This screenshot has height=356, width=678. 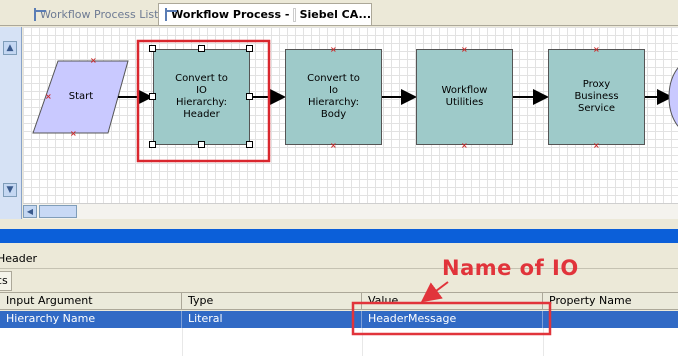 I want to click on cell-value: HeaderMessage, so click(x=452, y=319).